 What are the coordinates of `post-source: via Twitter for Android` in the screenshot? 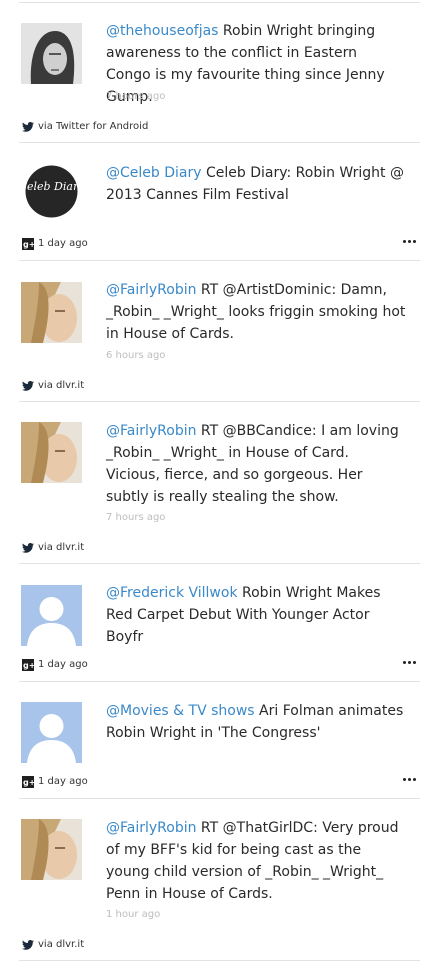 It's located at (84, 126).